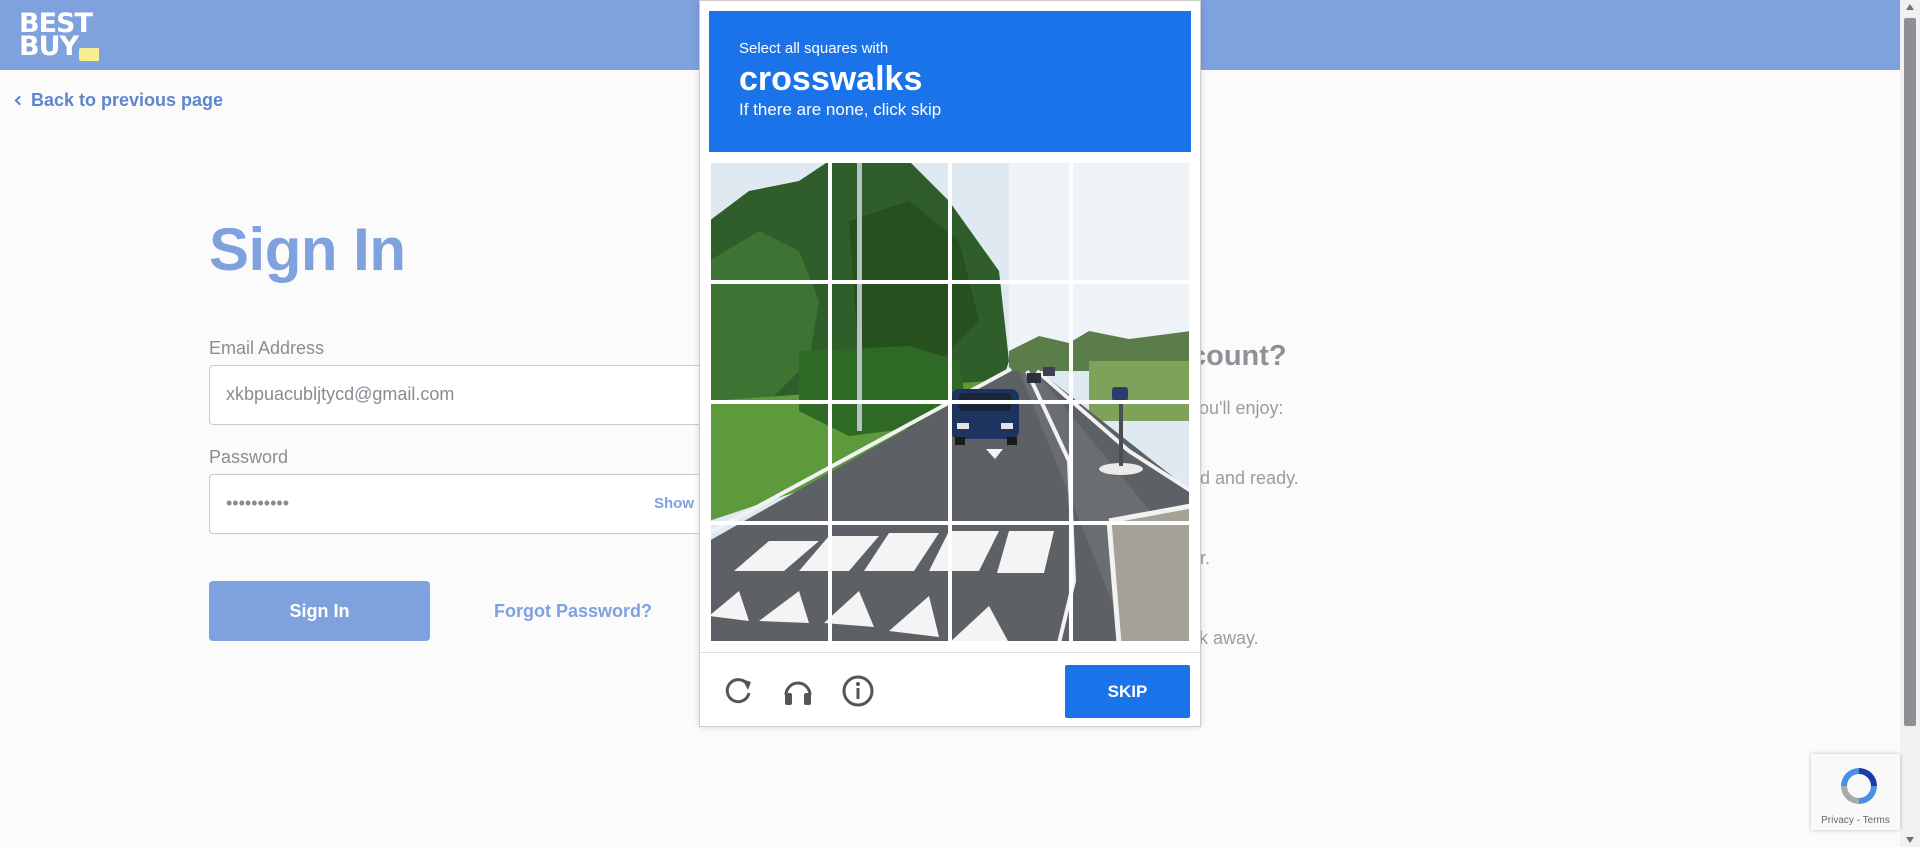 Image resolution: width=1920 pixels, height=847 pixels. I want to click on skip-button: SKIP, so click(1127, 691).